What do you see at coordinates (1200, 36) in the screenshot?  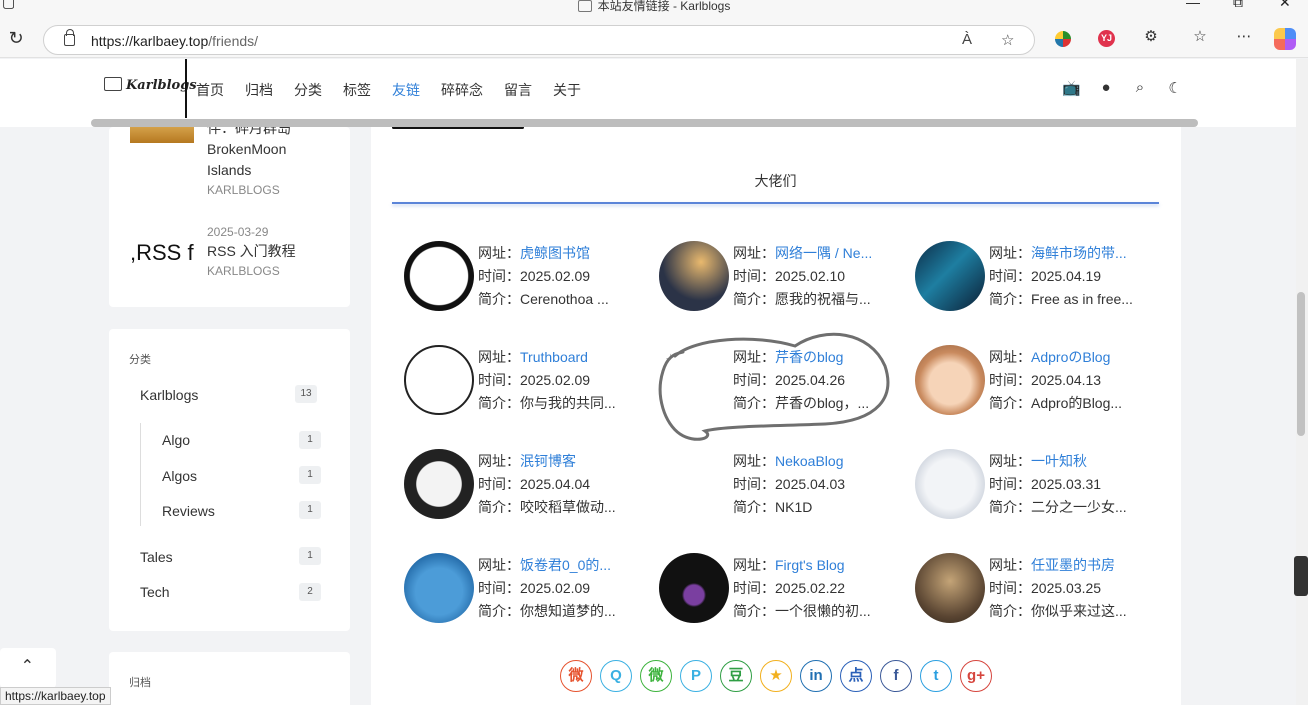 I see `favorites-icon: ☆` at bounding box center [1200, 36].